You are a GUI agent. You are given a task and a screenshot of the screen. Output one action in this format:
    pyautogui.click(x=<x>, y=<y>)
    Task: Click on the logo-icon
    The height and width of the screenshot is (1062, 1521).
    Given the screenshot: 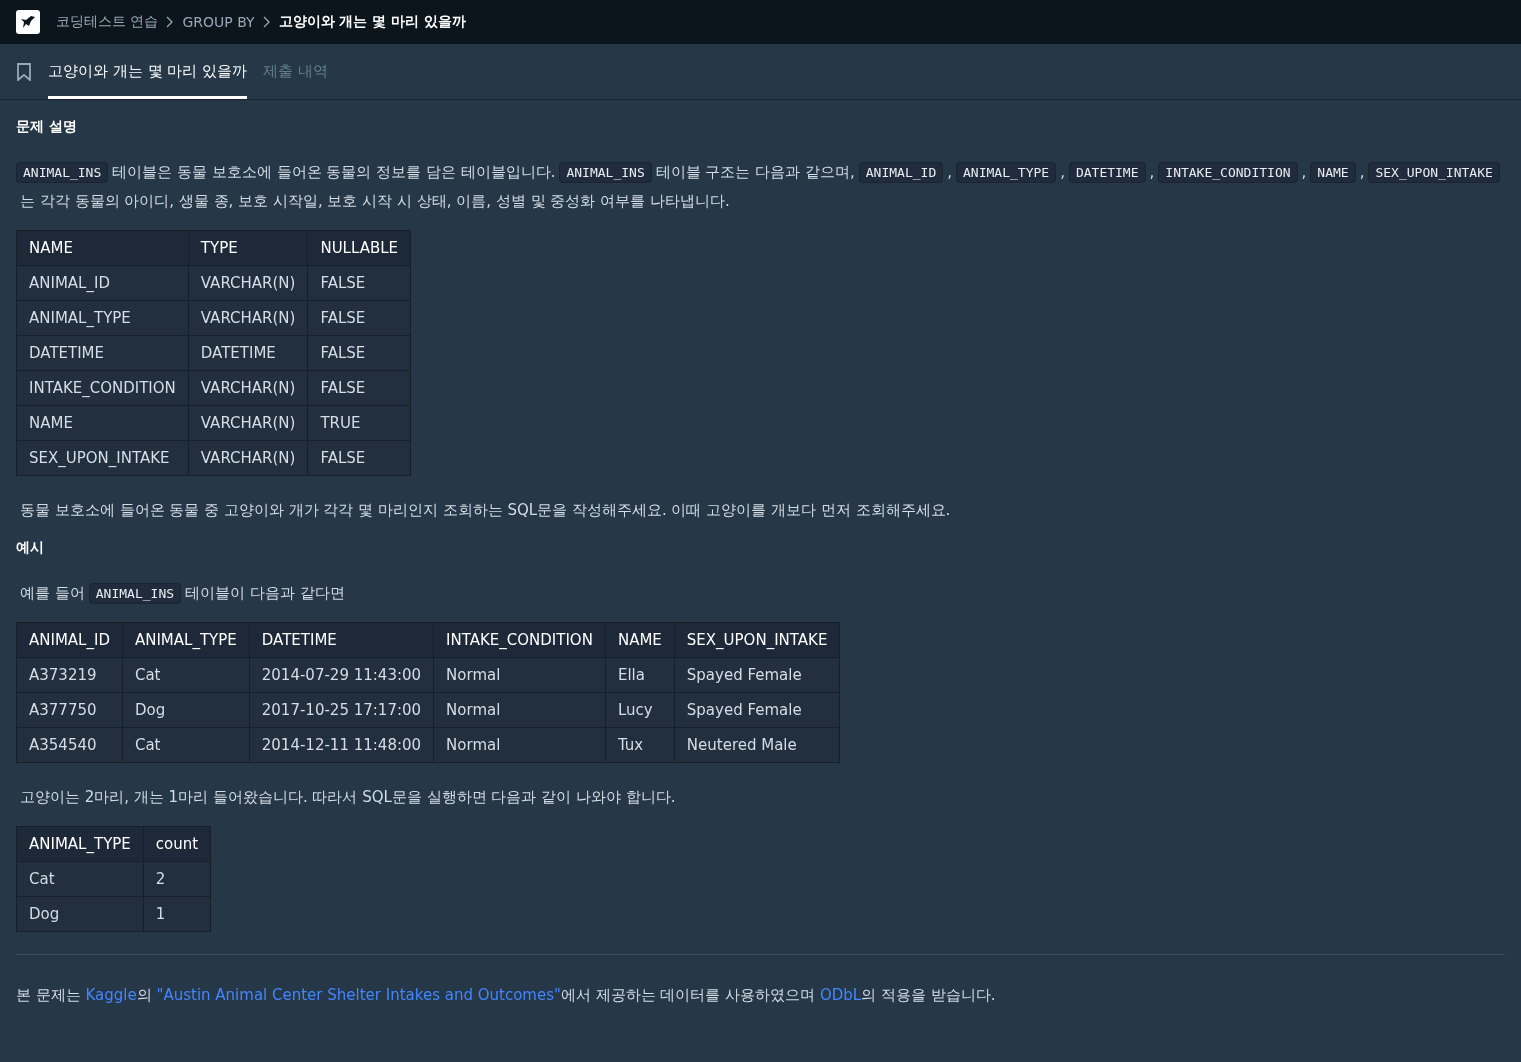 What is the action you would take?
    pyautogui.click(x=28, y=22)
    